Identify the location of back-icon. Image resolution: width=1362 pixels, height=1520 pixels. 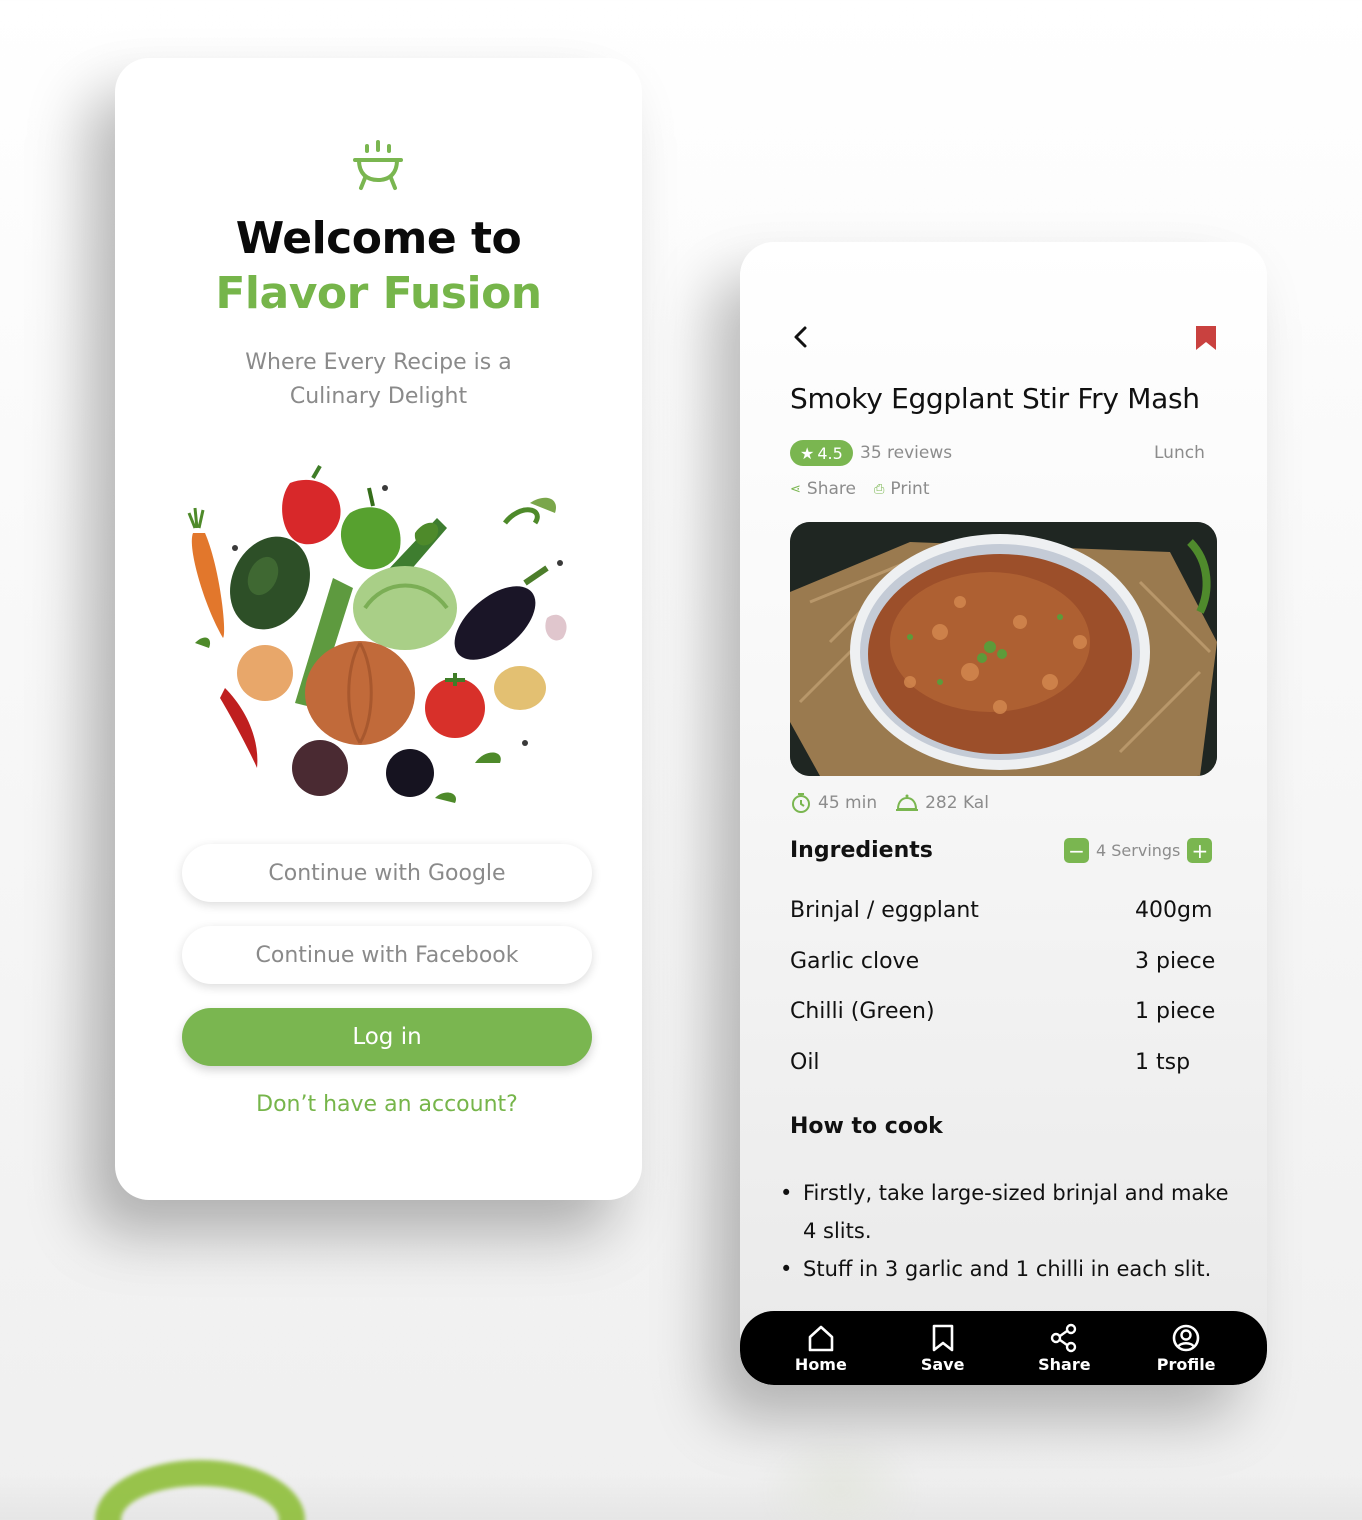
(801, 337).